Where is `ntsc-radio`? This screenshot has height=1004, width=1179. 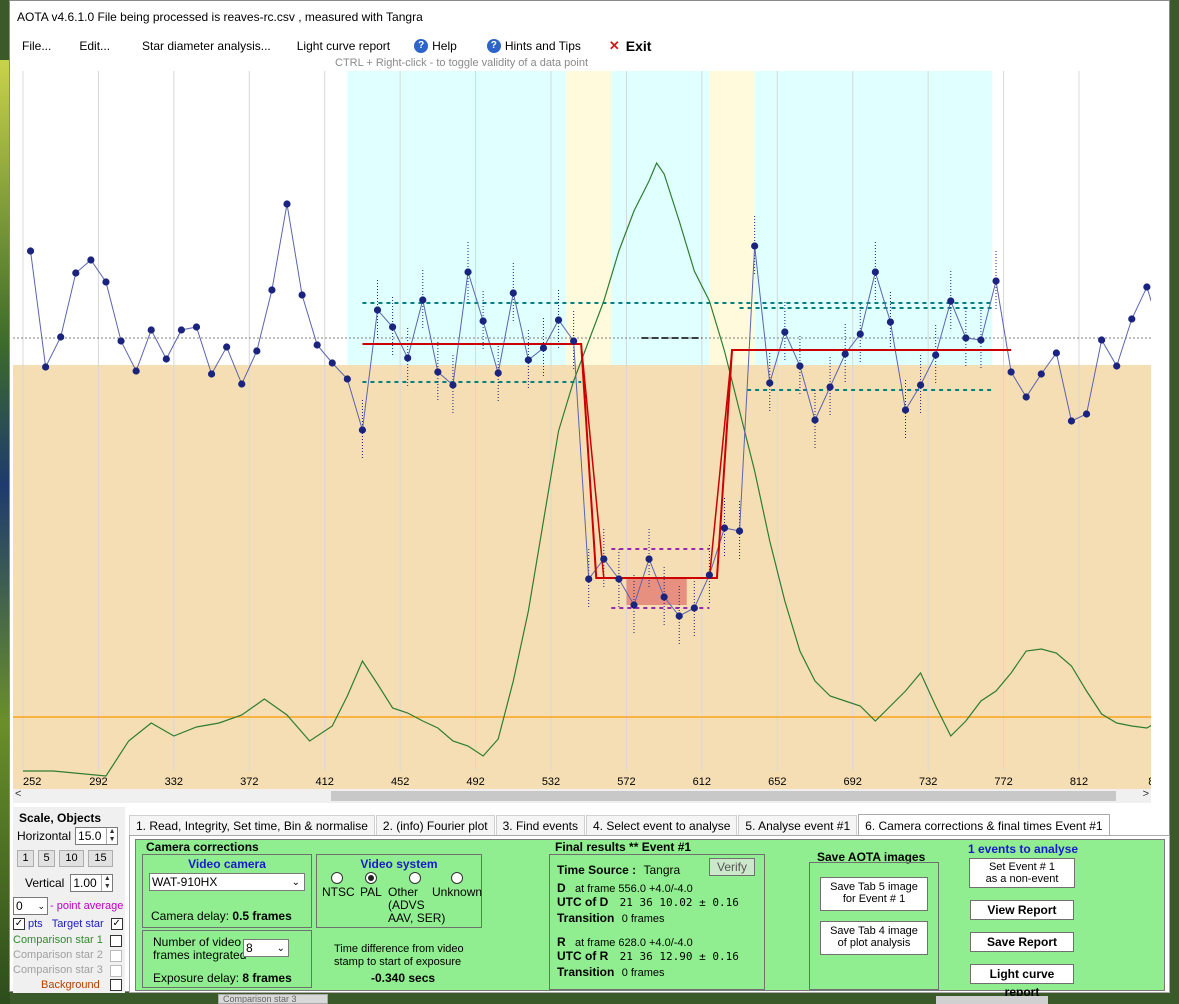 ntsc-radio is located at coordinates (337, 878).